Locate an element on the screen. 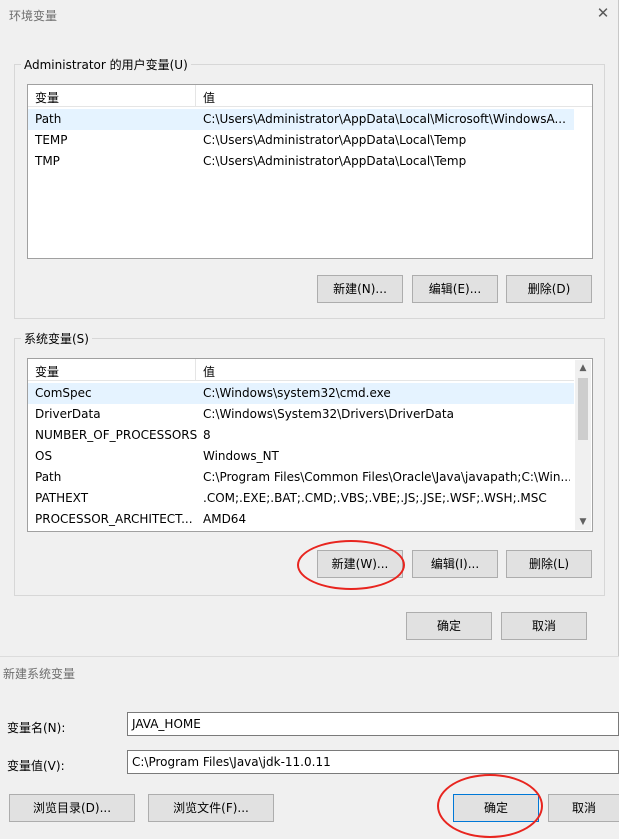 The width and height of the screenshot is (619, 839). scroll-down-icon: ▼ is located at coordinates (583, 522).